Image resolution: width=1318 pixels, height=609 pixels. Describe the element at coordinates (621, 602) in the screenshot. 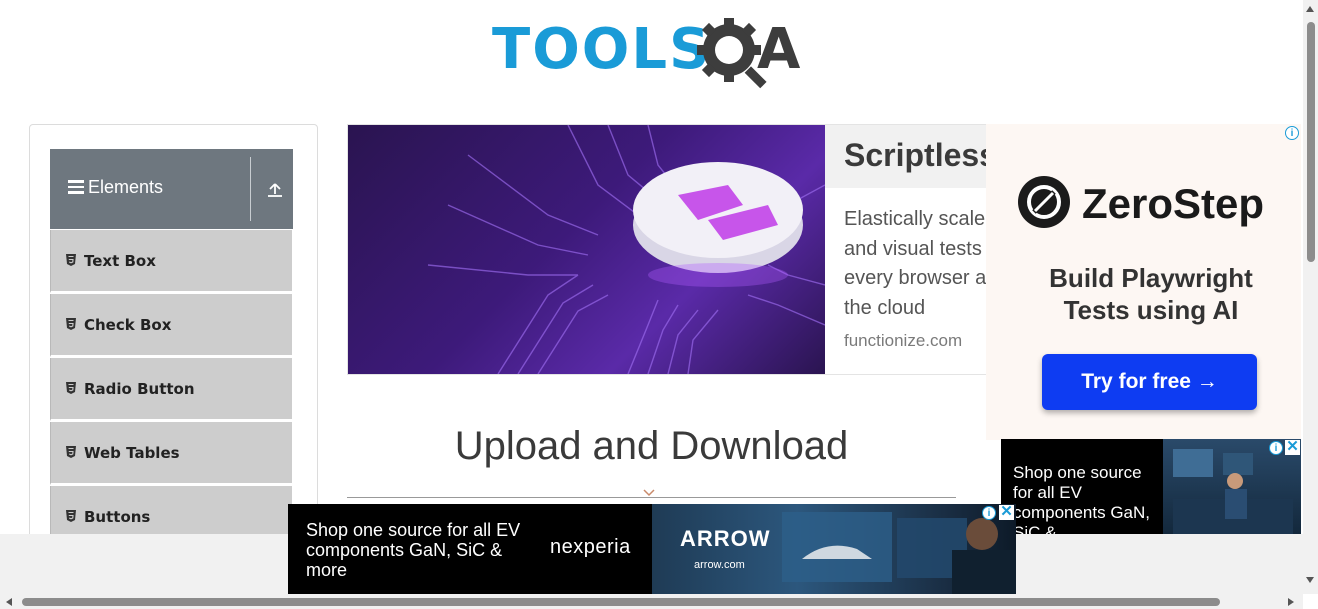

I see `horizontal-scroll-thumb` at that location.